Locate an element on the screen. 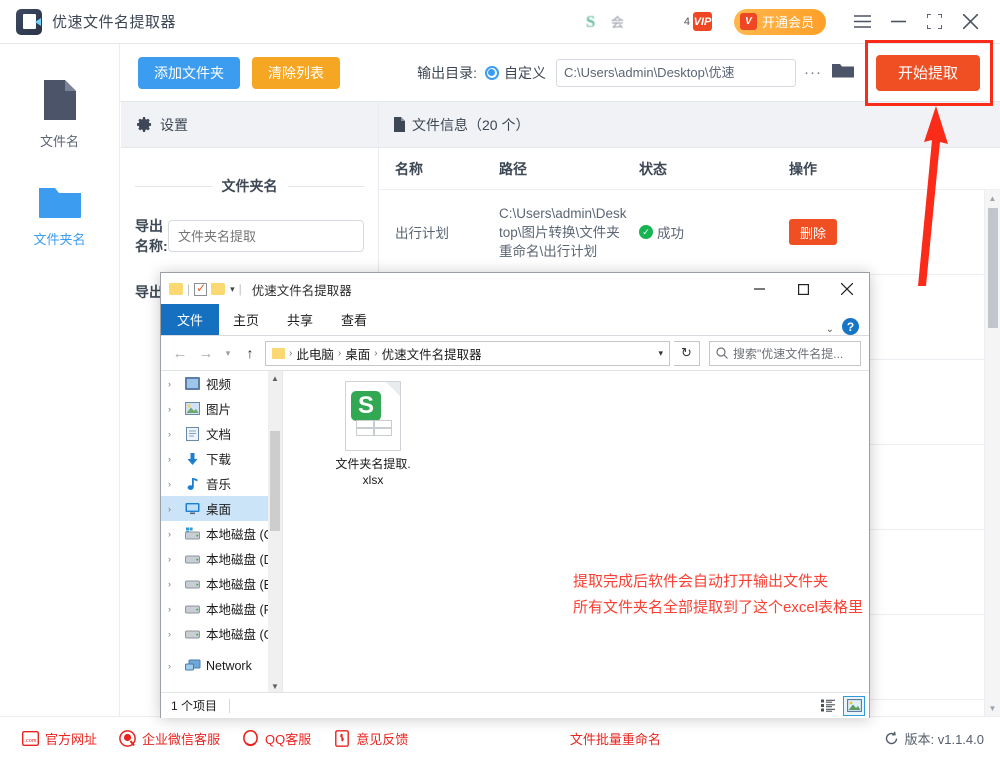  wps-logo-icon: S is located at coordinates (590, 21).